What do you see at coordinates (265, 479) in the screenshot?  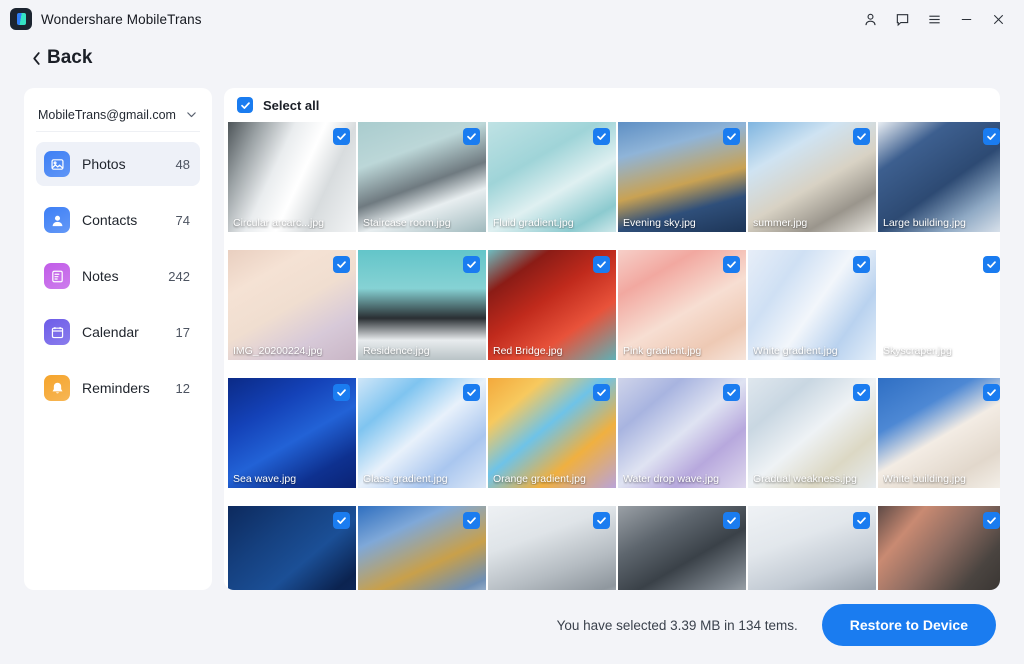 I see `photo-filename: Sea wave.jpg` at bounding box center [265, 479].